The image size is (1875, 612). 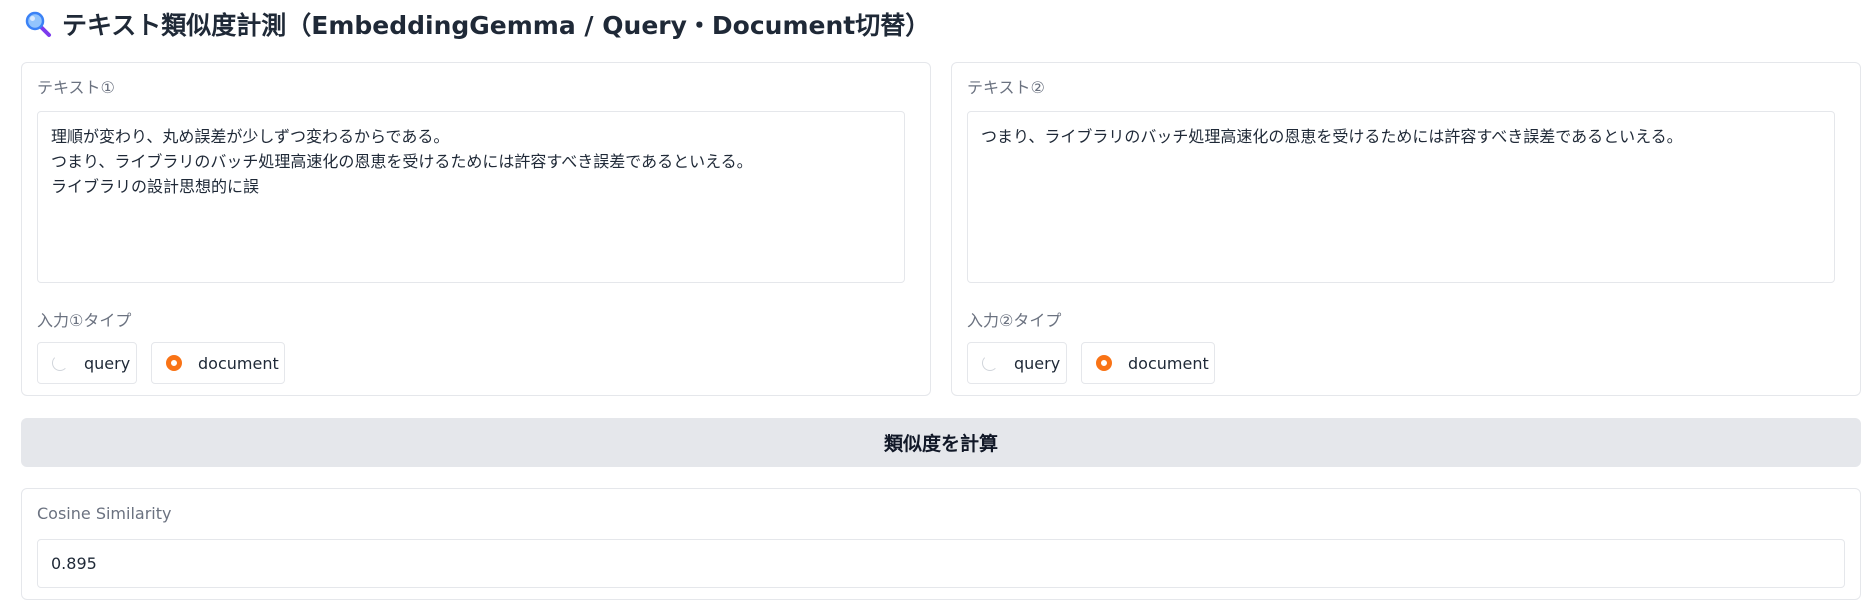 What do you see at coordinates (155, 186) in the screenshot?
I see `text1-line: ライブラリの設計思想的に誤` at bounding box center [155, 186].